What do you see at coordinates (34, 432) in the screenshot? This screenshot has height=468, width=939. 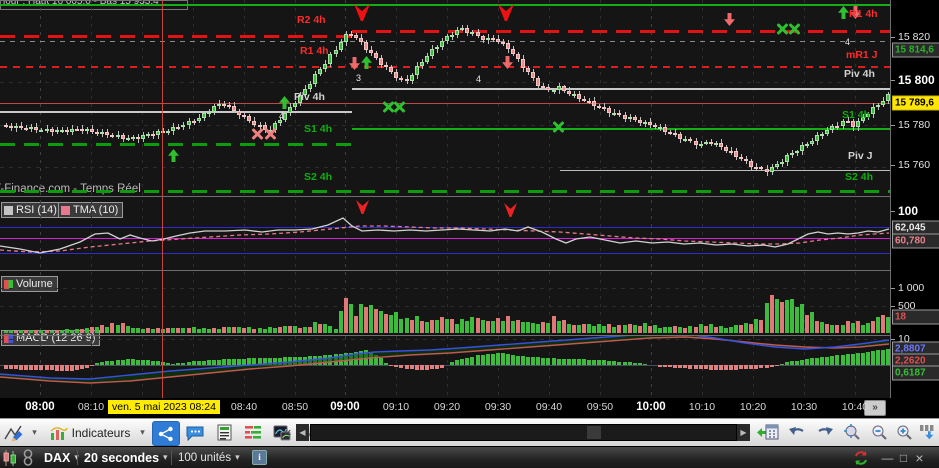 I see `draw-tool-dropdown: ▾` at bounding box center [34, 432].